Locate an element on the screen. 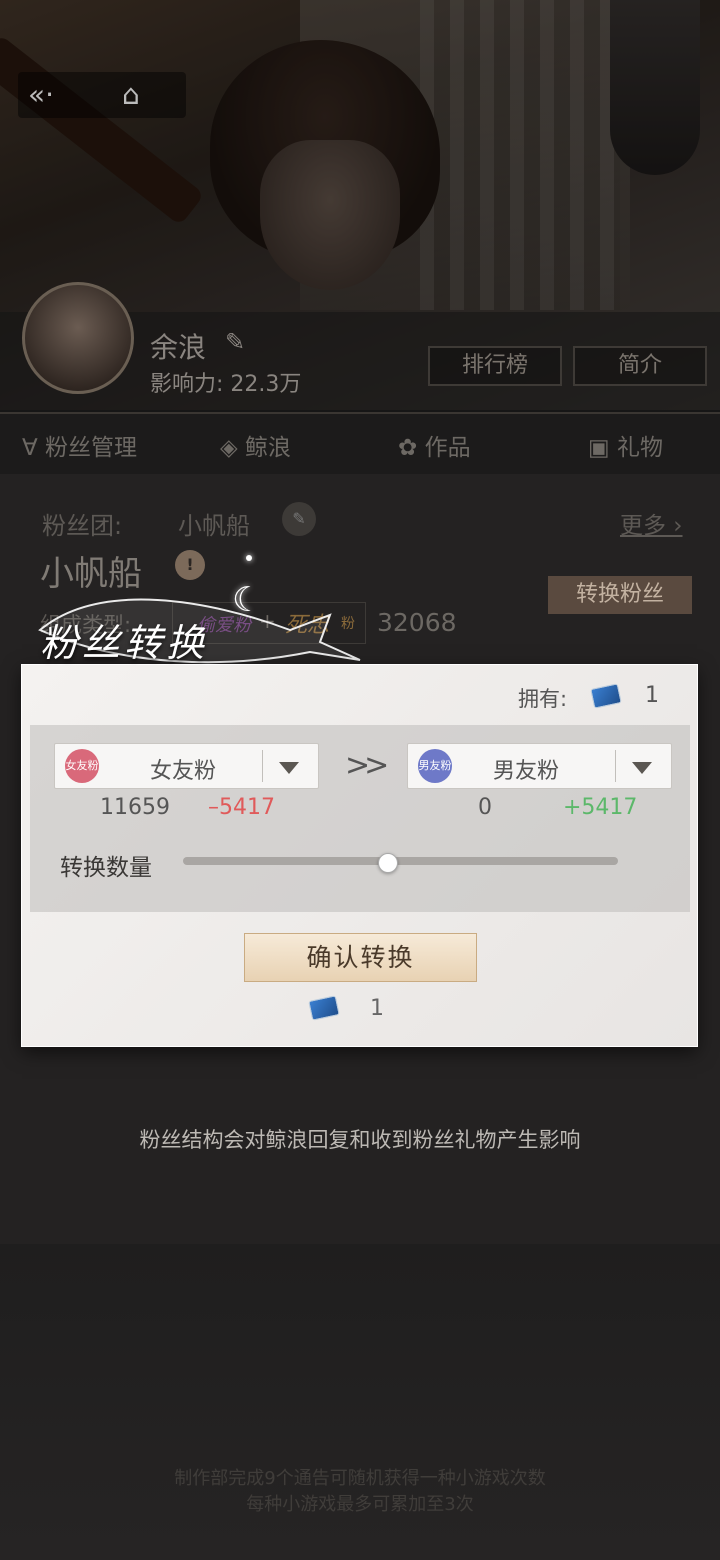 The width and height of the screenshot is (720, 1560). profile-name: 余浪 is located at coordinates (178, 347).